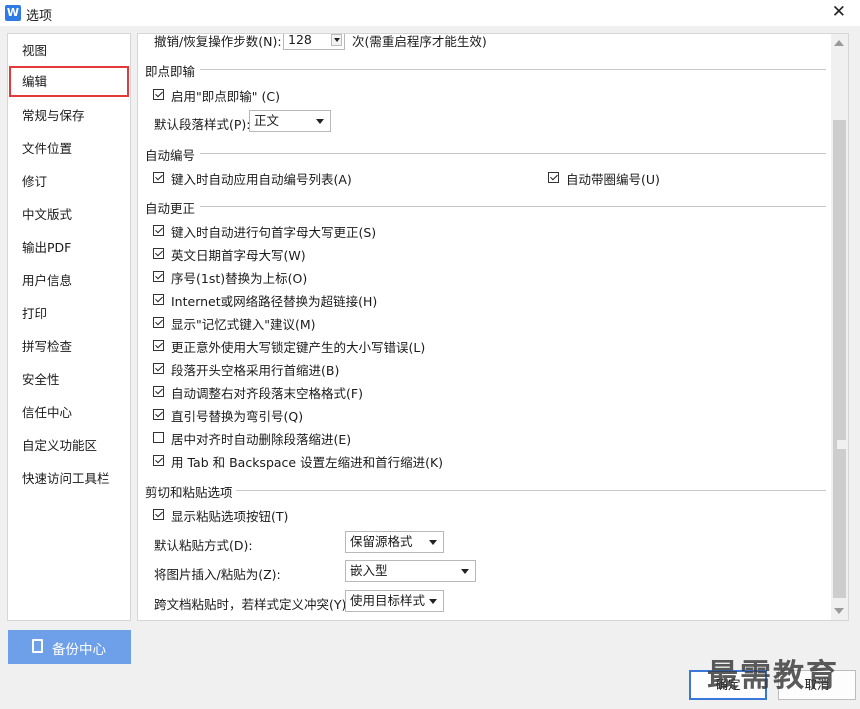  Describe the element at coordinates (307, 462) in the screenshot. I see `autocorrect-option-label: 用 Tab 和 Backspace 设置左缩进和首行缩进(K)` at that location.